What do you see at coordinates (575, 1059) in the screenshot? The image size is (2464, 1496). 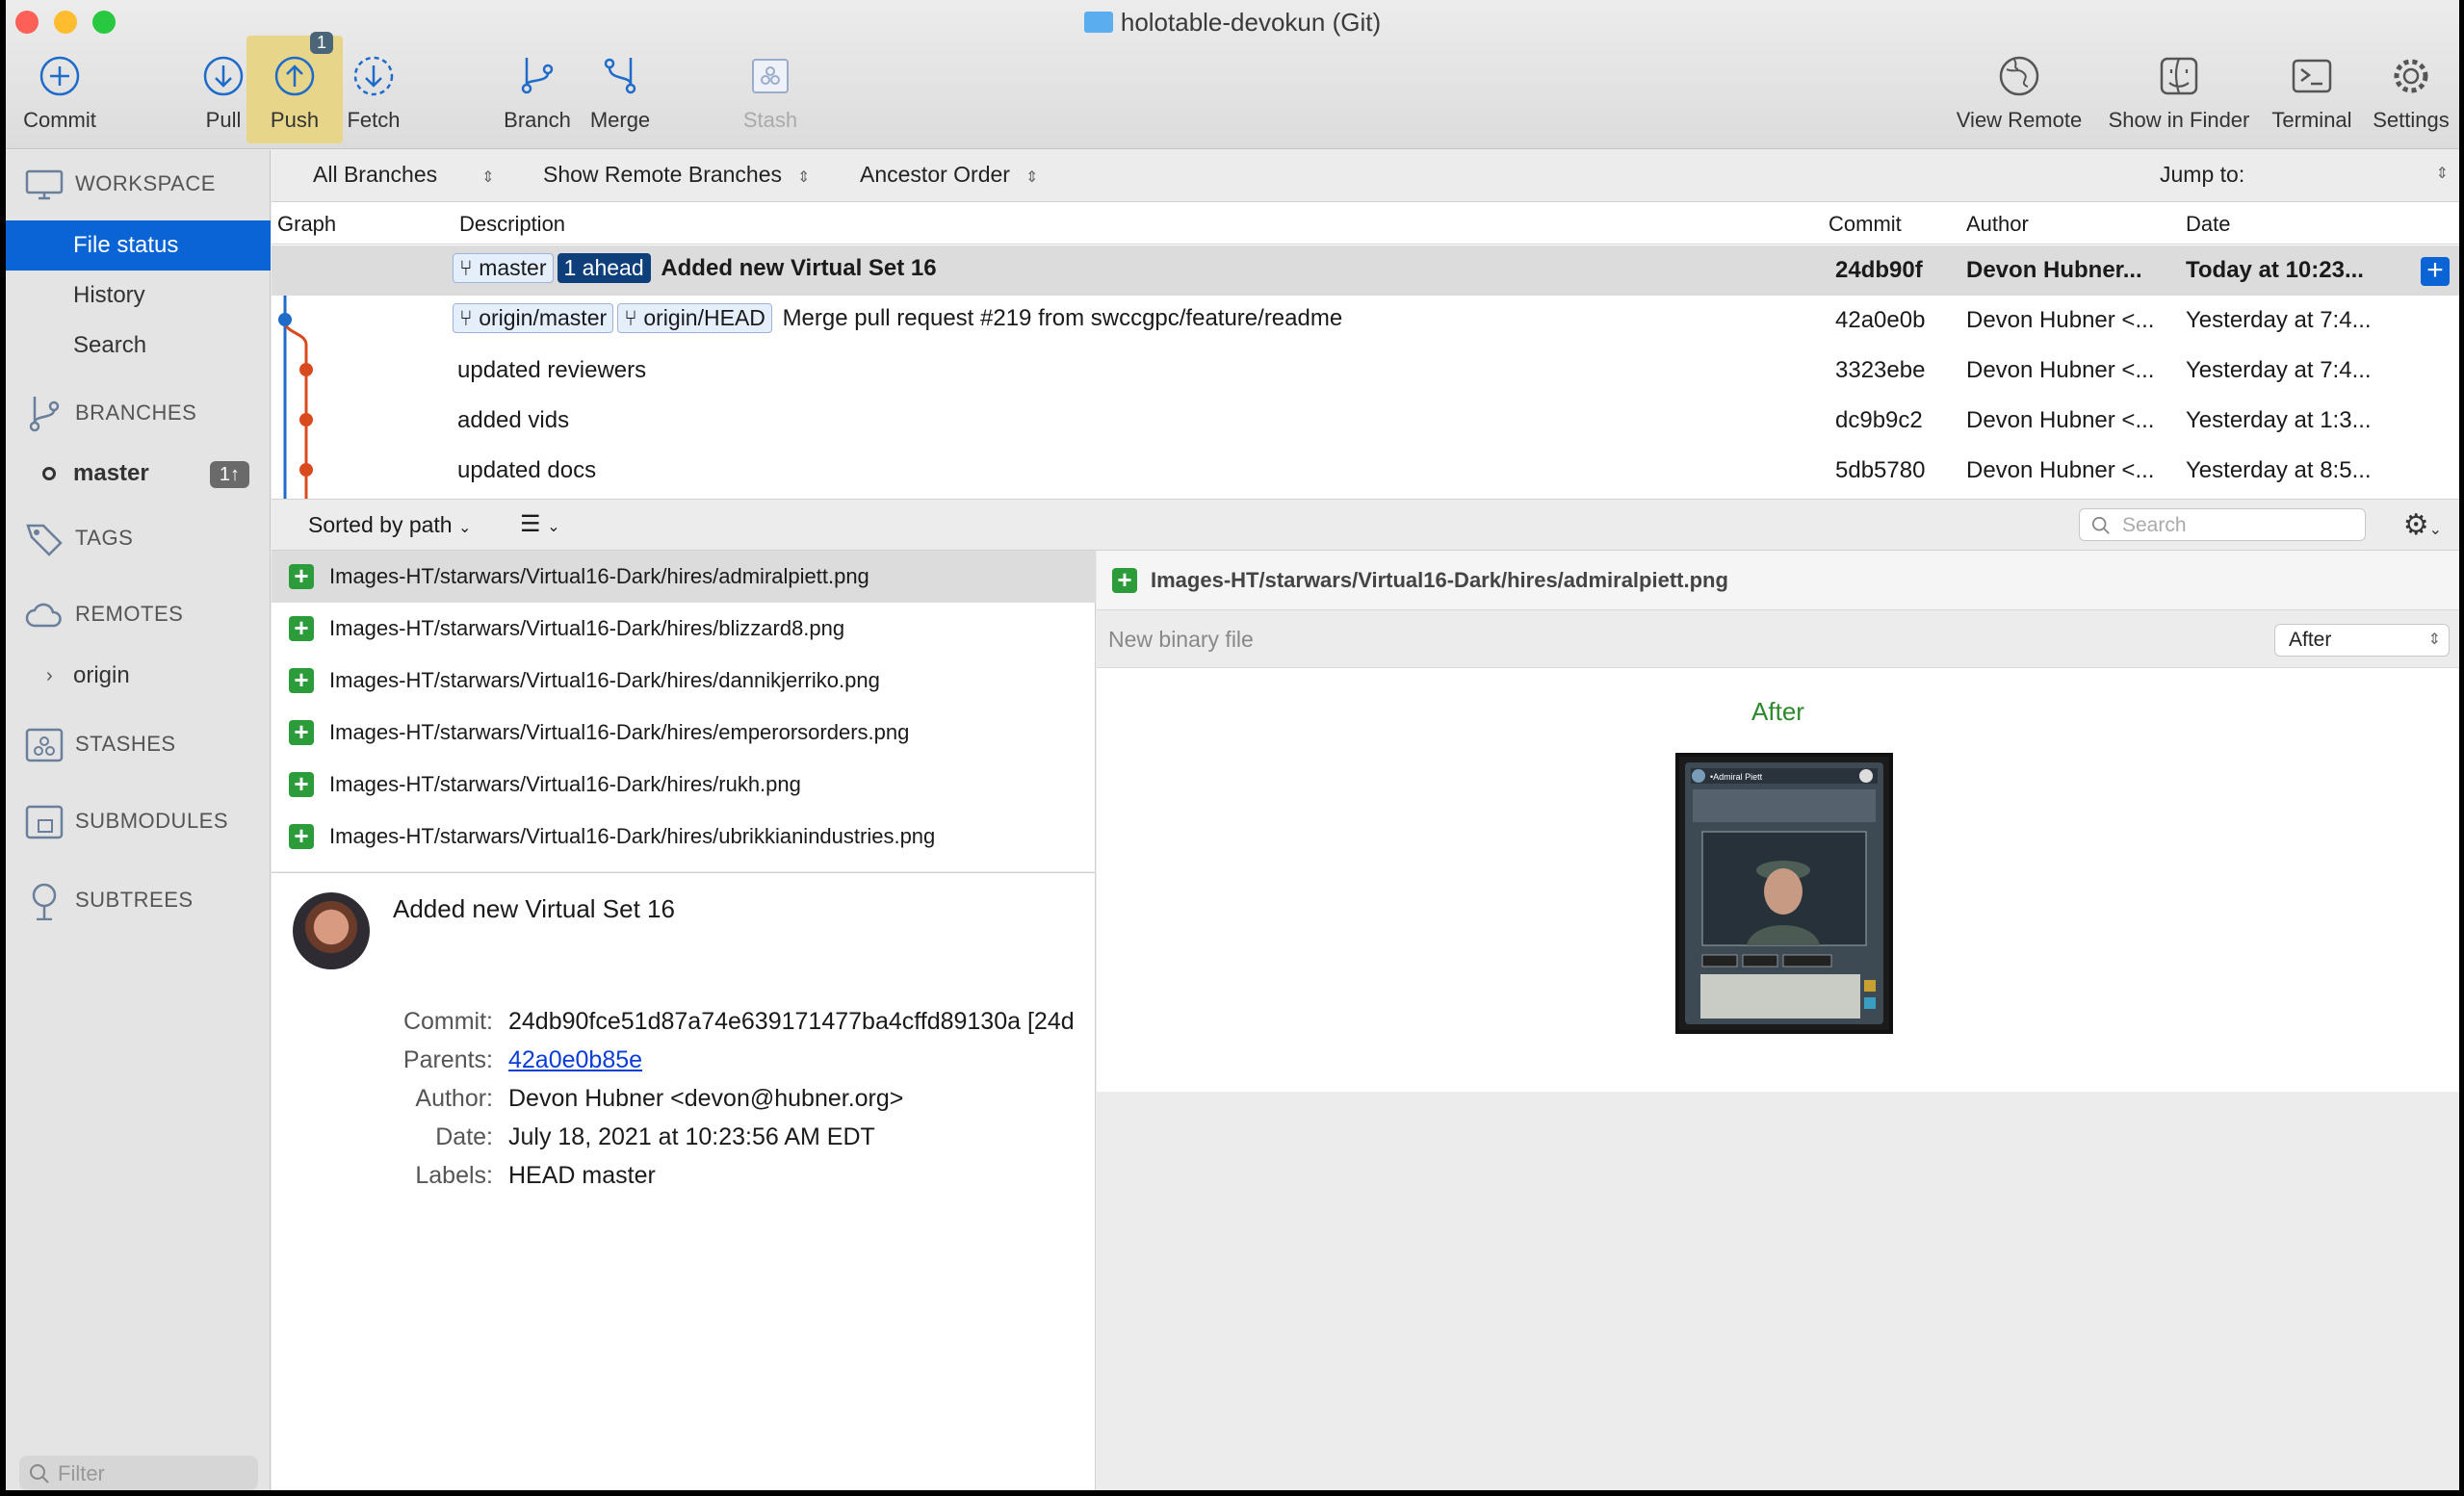 I see `parent-hash-link: 42a0e0b85e` at bounding box center [575, 1059].